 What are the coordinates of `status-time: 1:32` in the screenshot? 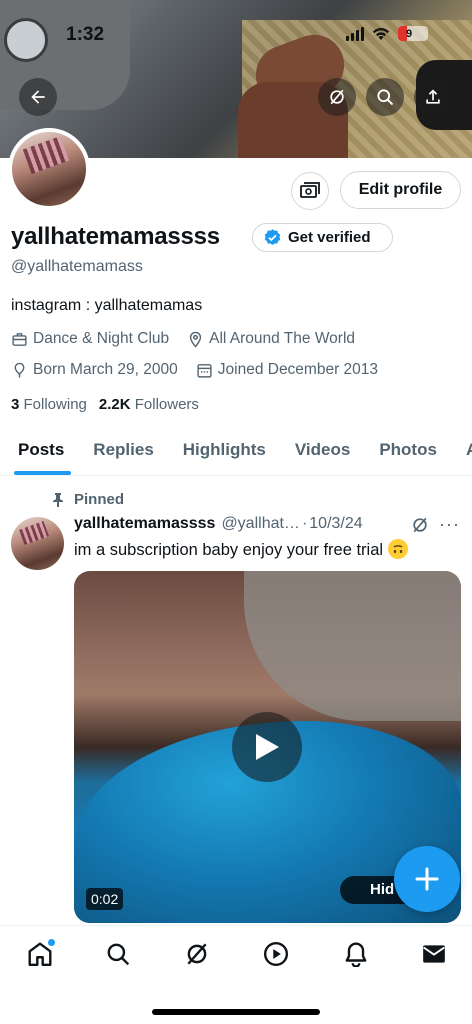 It's located at (85, 34).